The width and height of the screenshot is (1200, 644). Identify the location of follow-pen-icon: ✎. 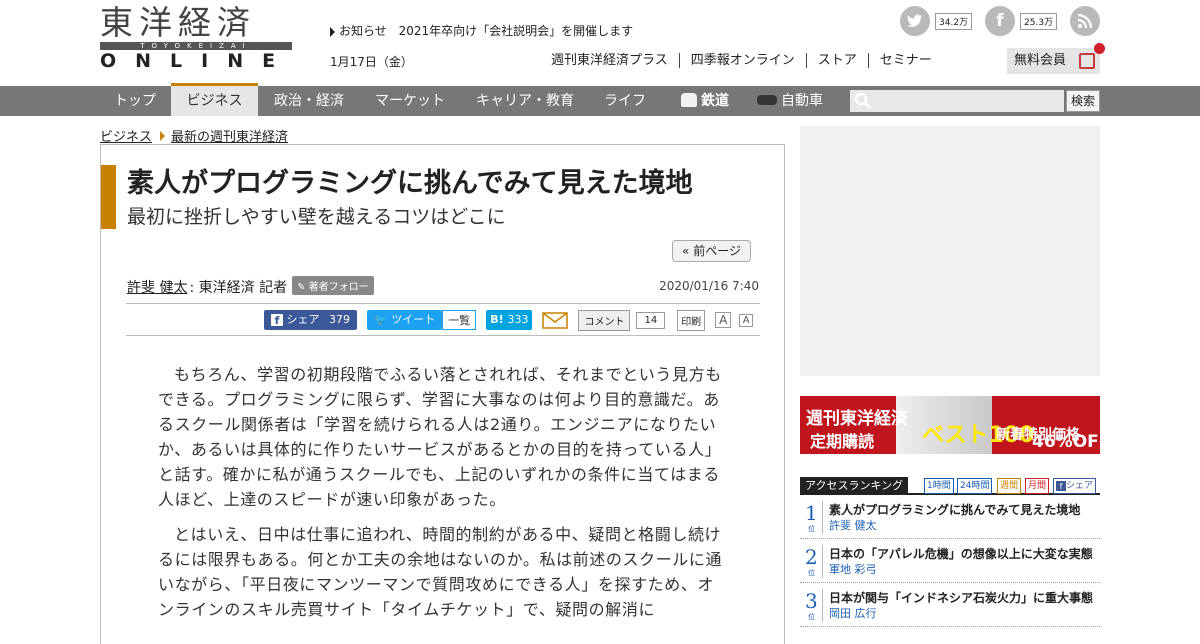
(303, 287).